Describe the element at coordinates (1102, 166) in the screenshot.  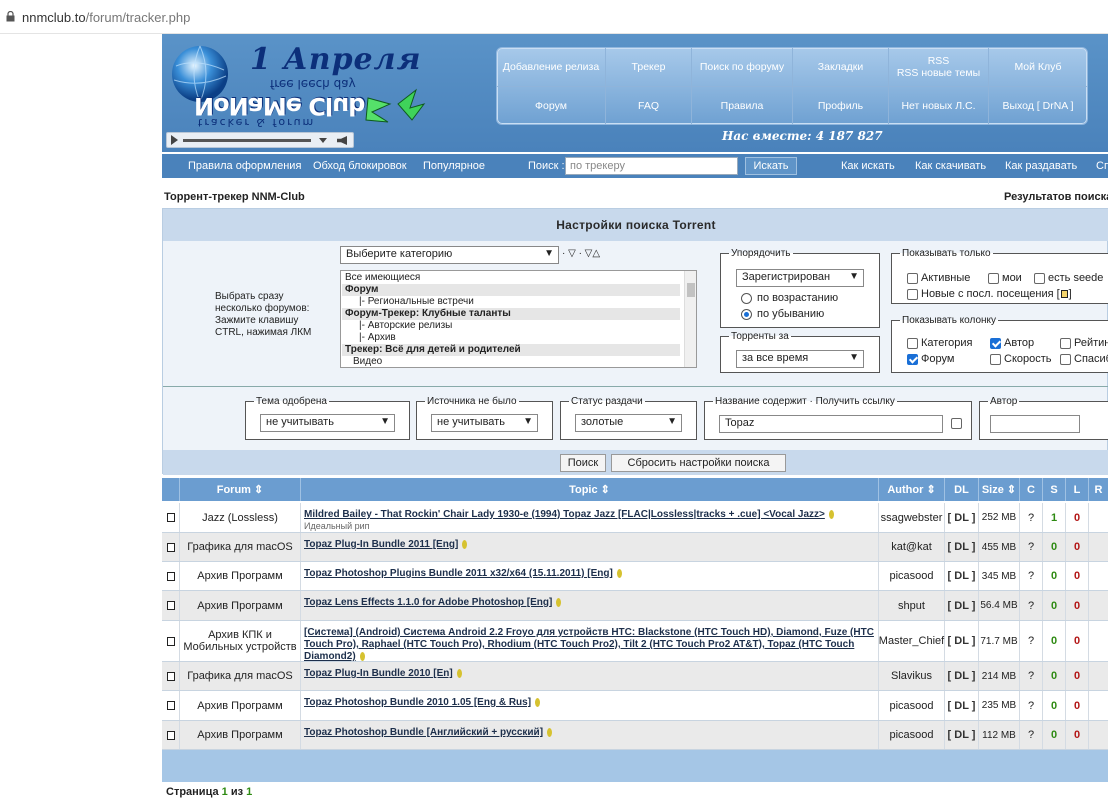
I see `nav-link-more: Сп` at that location.